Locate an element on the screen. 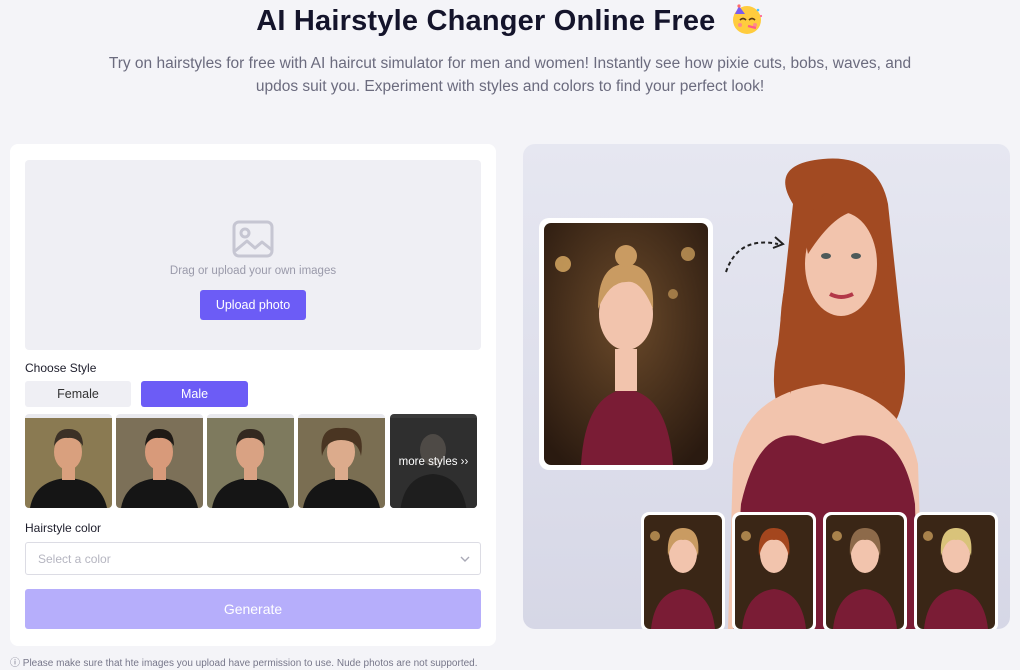 The width and height of the screenshot is (1020, 670). more-styles-button: more styles ›› is located at coordinates (433, 461).